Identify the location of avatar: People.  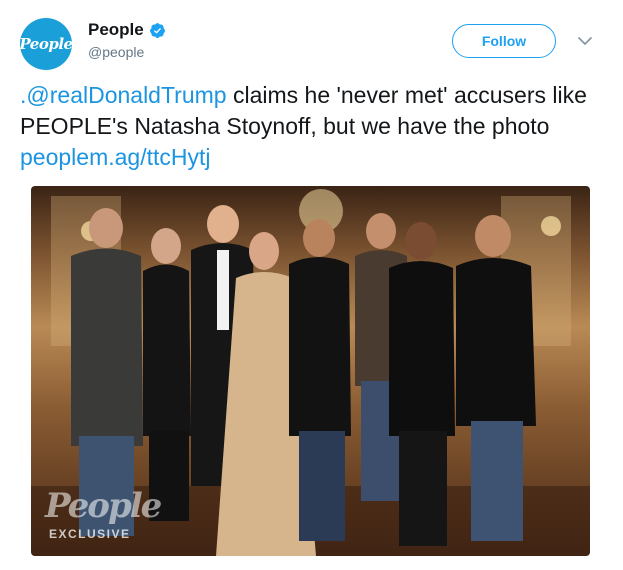
(46, 44).